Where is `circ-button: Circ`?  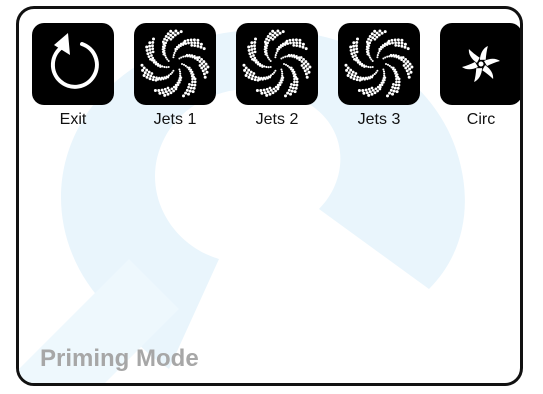 circ-button: Circ is located at coordinates (479, 76).